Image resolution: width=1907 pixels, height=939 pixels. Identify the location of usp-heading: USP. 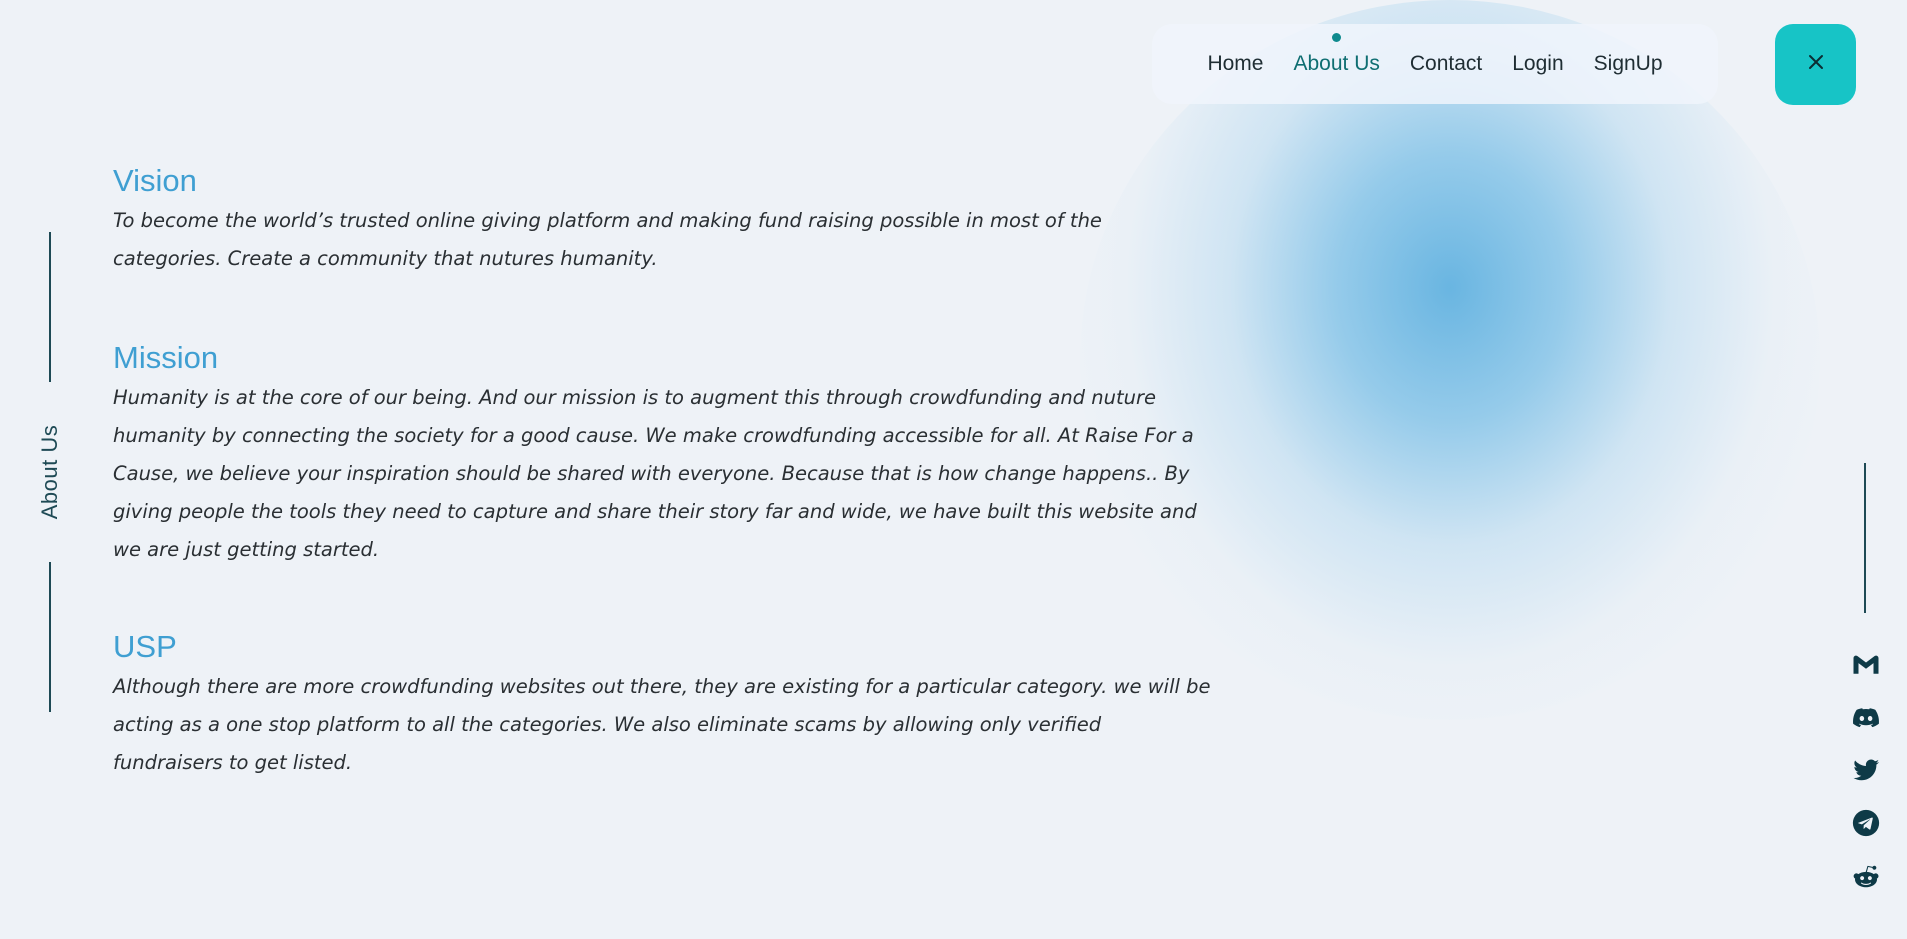
(145, 646).